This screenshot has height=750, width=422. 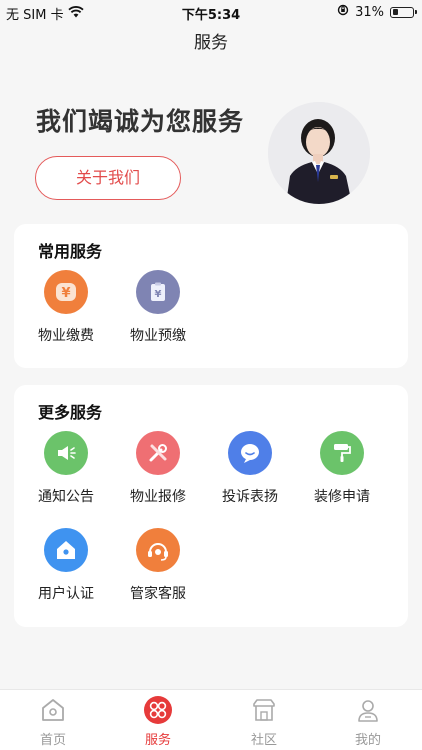 What do you see at coordinates (140, 121) in the screenshot?
I see `hero-title: 我们竭诚为您服务` at bounding box center [140, 121].